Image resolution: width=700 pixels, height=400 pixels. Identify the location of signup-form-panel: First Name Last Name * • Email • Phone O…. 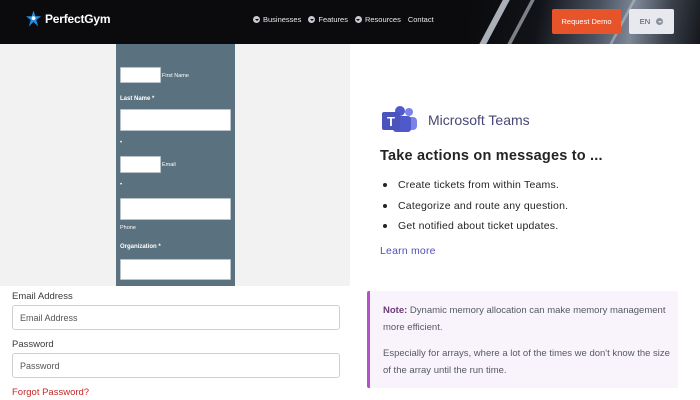
(175, 165).